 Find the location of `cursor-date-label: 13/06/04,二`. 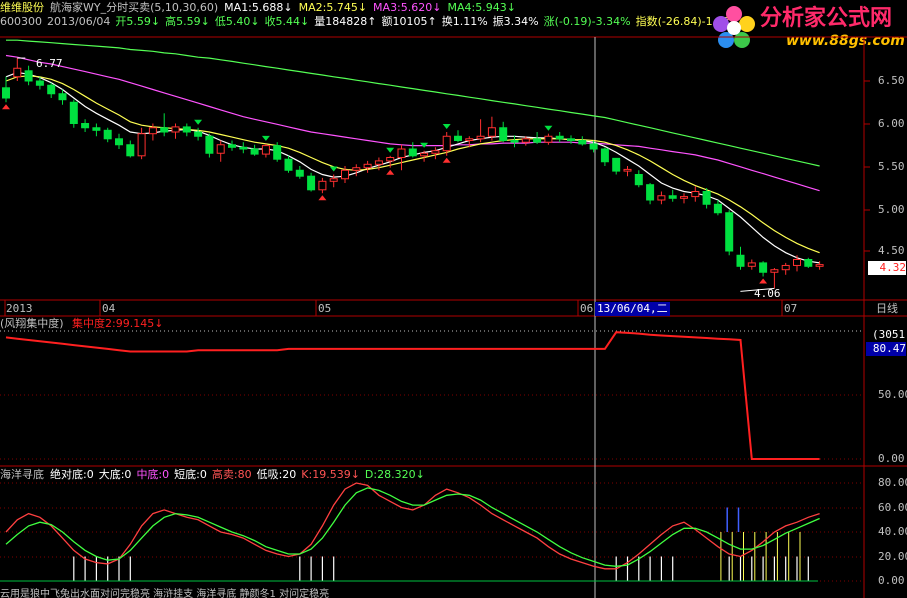

cursor-date-label: 13/06/04,二 is located at coordinates (632, 309).